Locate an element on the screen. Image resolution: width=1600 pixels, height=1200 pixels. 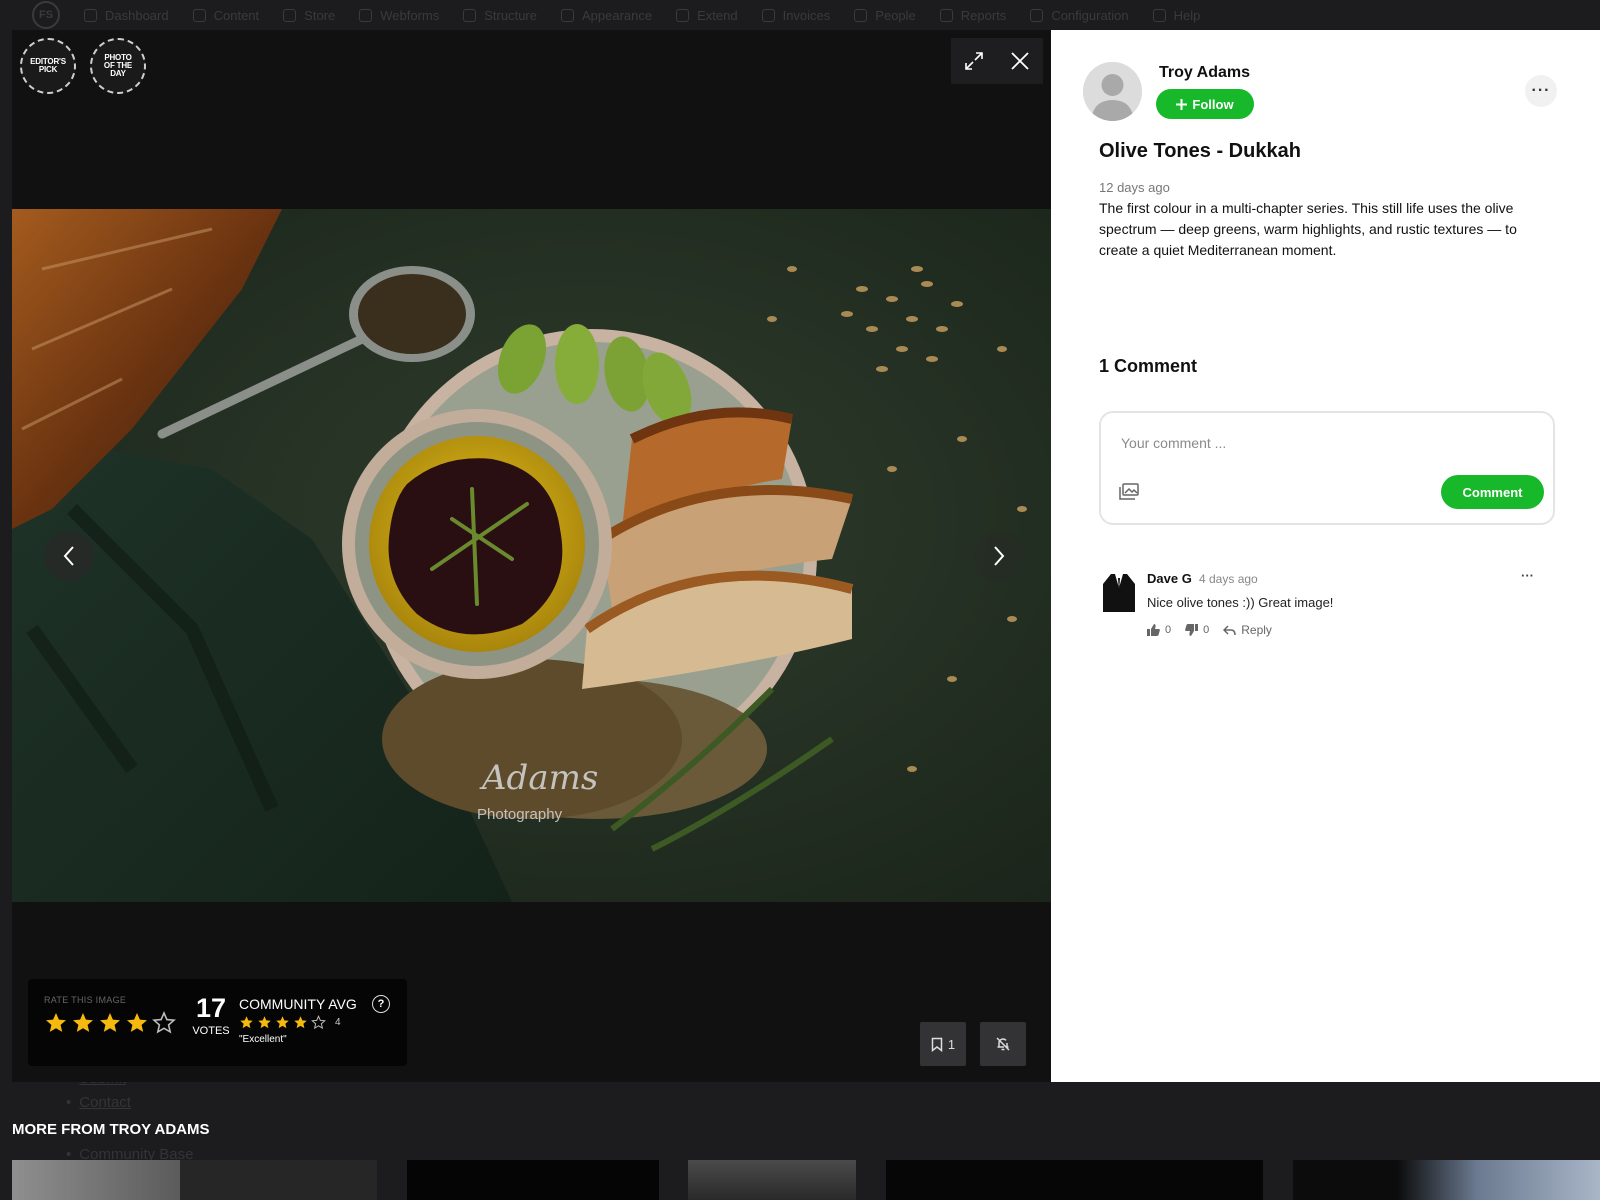
thumbs-down-icon is located at coordinates (1192, 630).